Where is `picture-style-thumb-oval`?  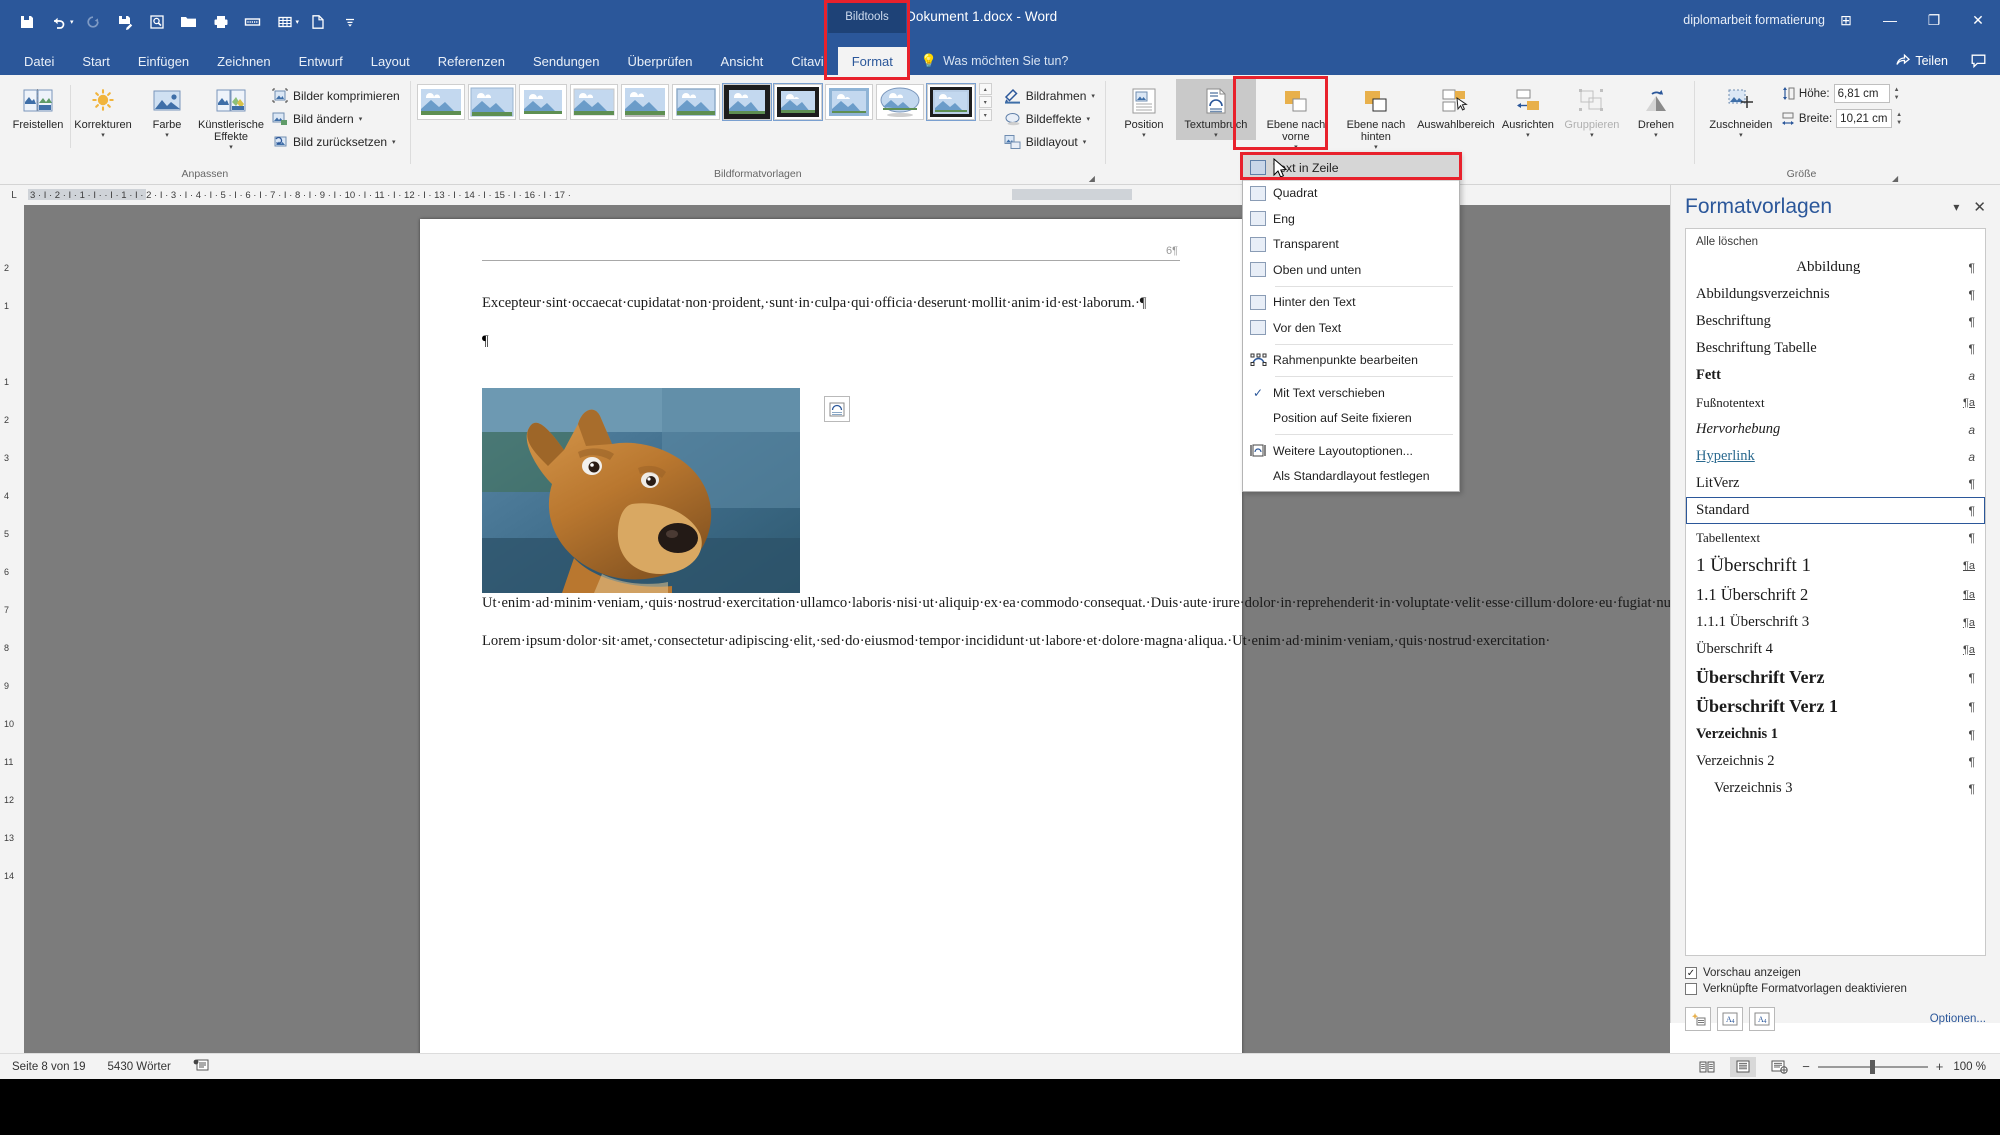
picture-style-thumb-oval is located at coordinates (899, 102).